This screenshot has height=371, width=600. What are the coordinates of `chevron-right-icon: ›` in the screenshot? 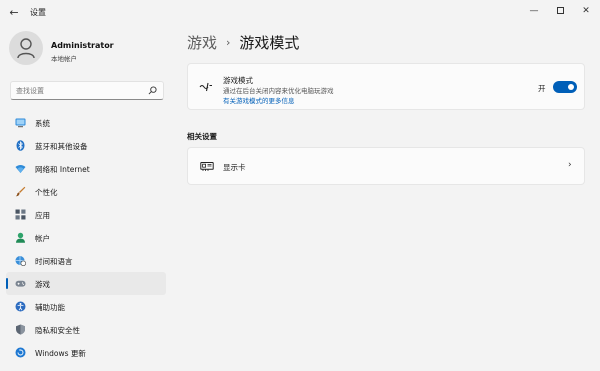 It's located at (570, 165).